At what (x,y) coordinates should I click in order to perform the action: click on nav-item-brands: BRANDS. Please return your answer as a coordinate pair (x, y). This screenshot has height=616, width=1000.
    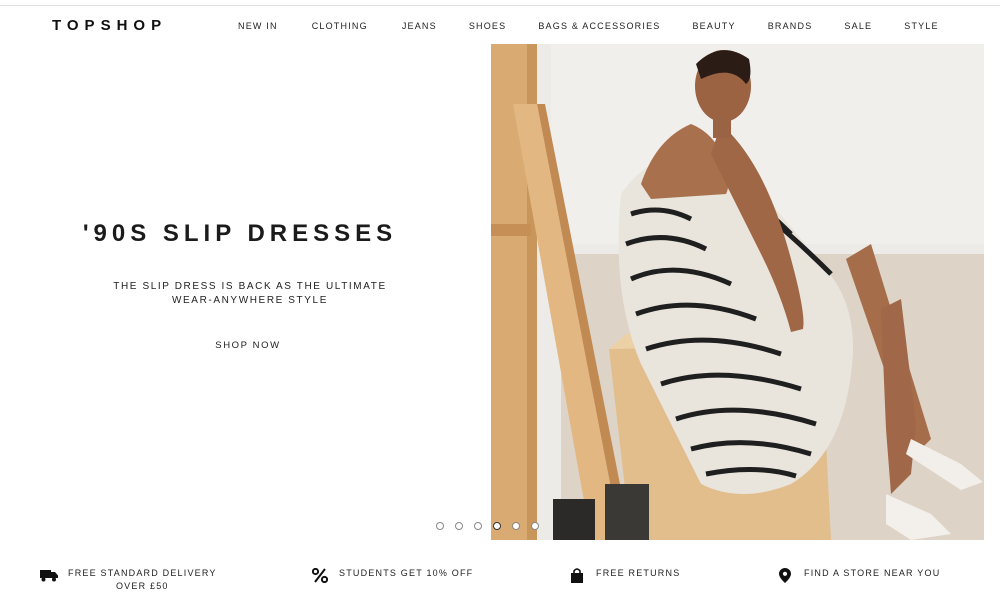
    Looking at the image, I should click on (790, 26).